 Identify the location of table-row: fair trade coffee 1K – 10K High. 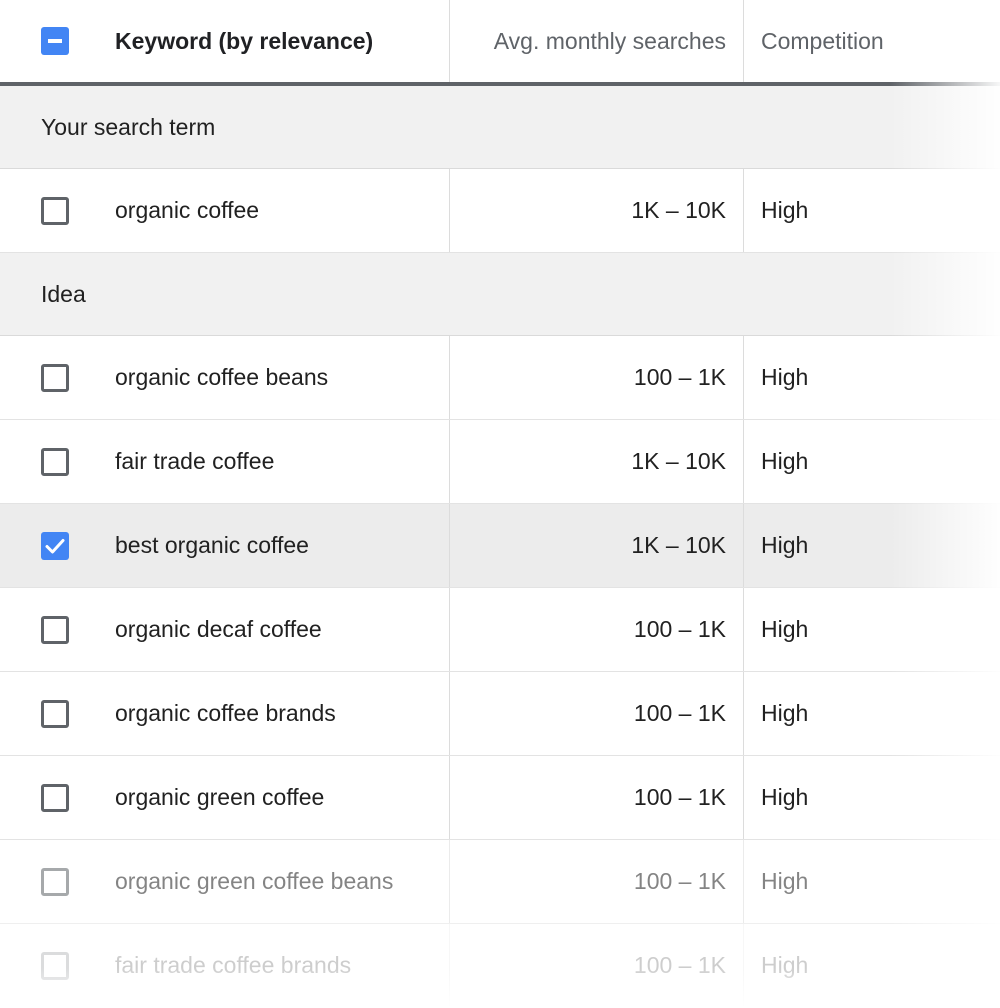
(500, 462).